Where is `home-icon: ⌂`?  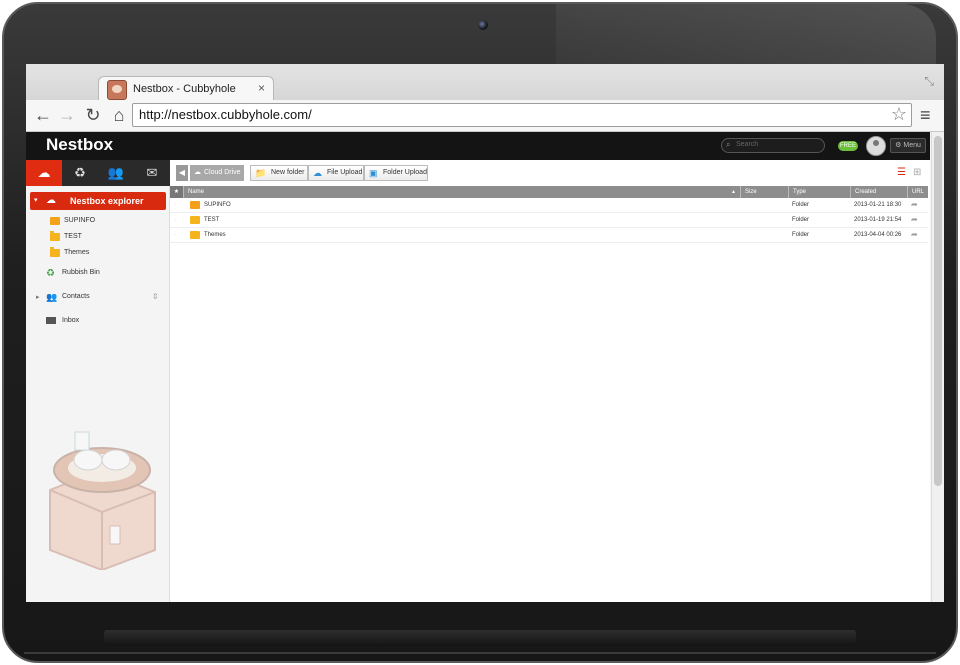
home-icon: ⌂ is located at coordinates (119, 115).